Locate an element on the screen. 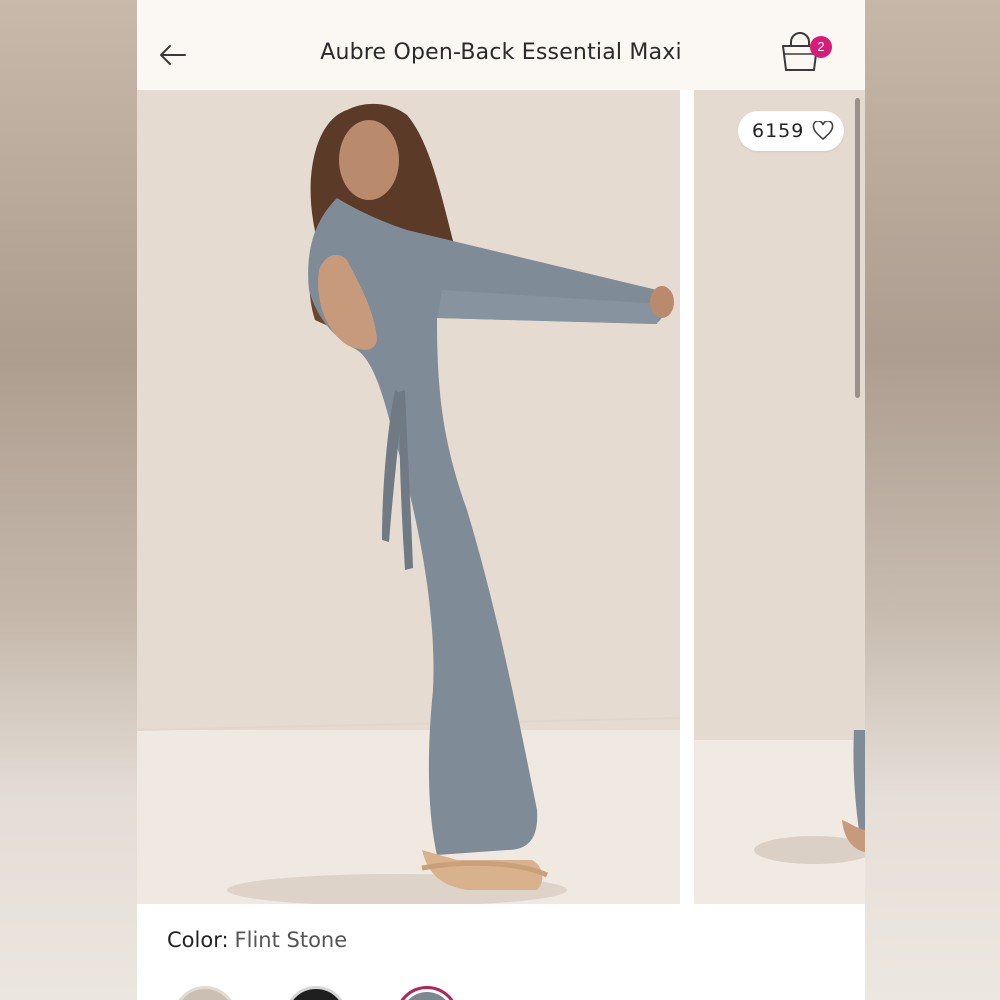 The image size is (1000, 1000). favorite-count: 6159 is located at coordinates (778, 131).